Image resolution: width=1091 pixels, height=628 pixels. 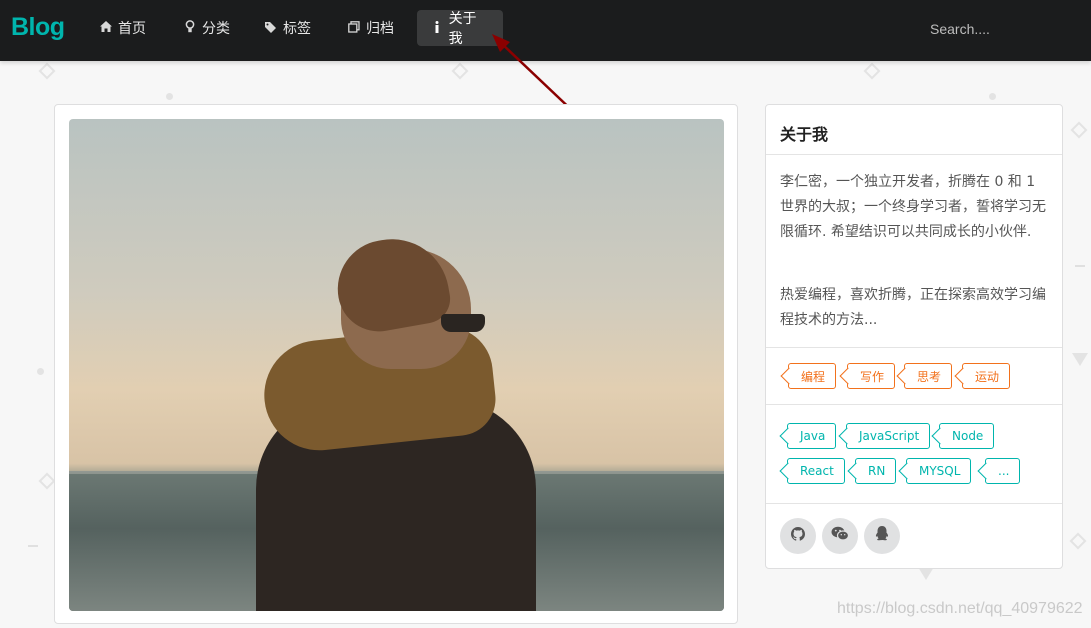 What do you see at coordinates (271, 28) in the screenshot?
I see `tags-icon` at bounding box center [271, 28].